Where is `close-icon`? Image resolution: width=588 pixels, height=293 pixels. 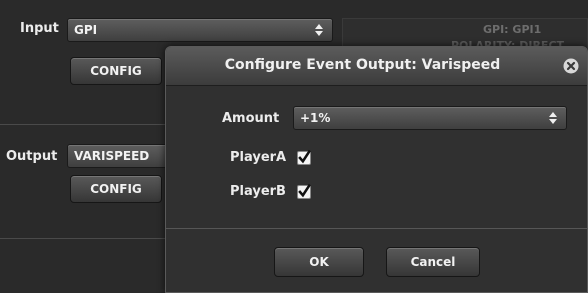 close-icon is located at coordinates (571, 66).